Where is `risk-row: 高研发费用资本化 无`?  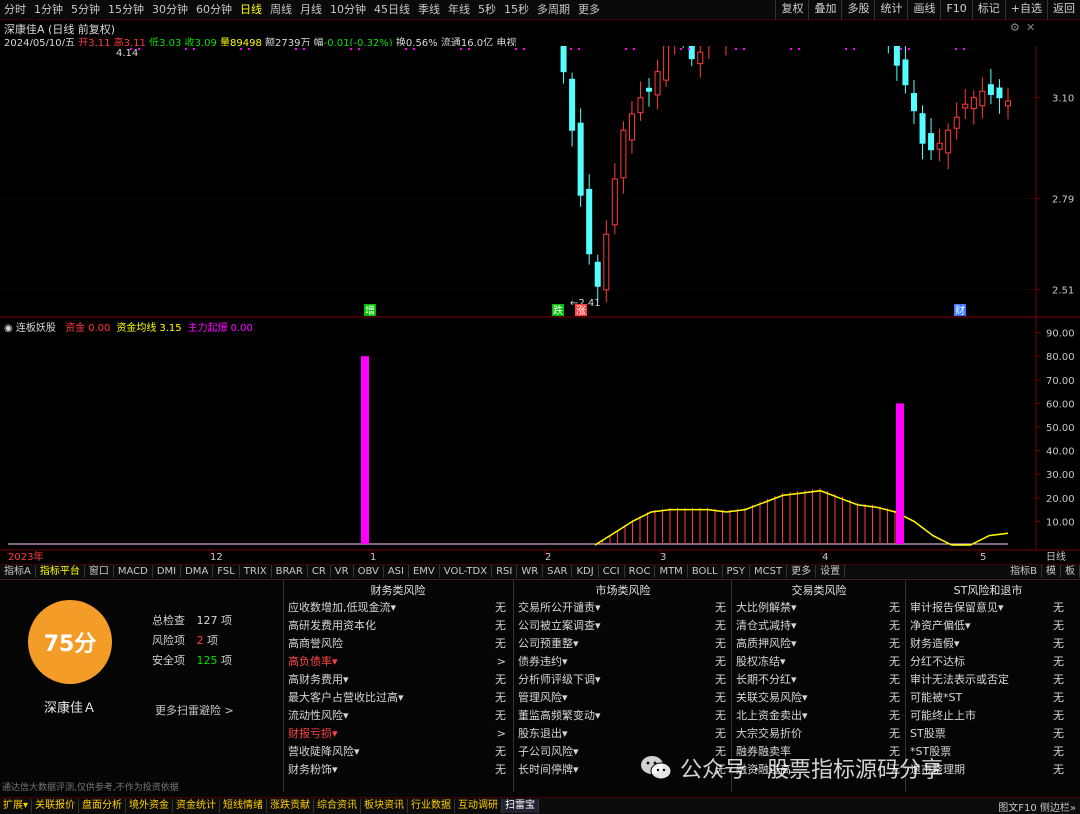
risk-row: 高研发费用资本化 无 is located at coordinates (398, 626).